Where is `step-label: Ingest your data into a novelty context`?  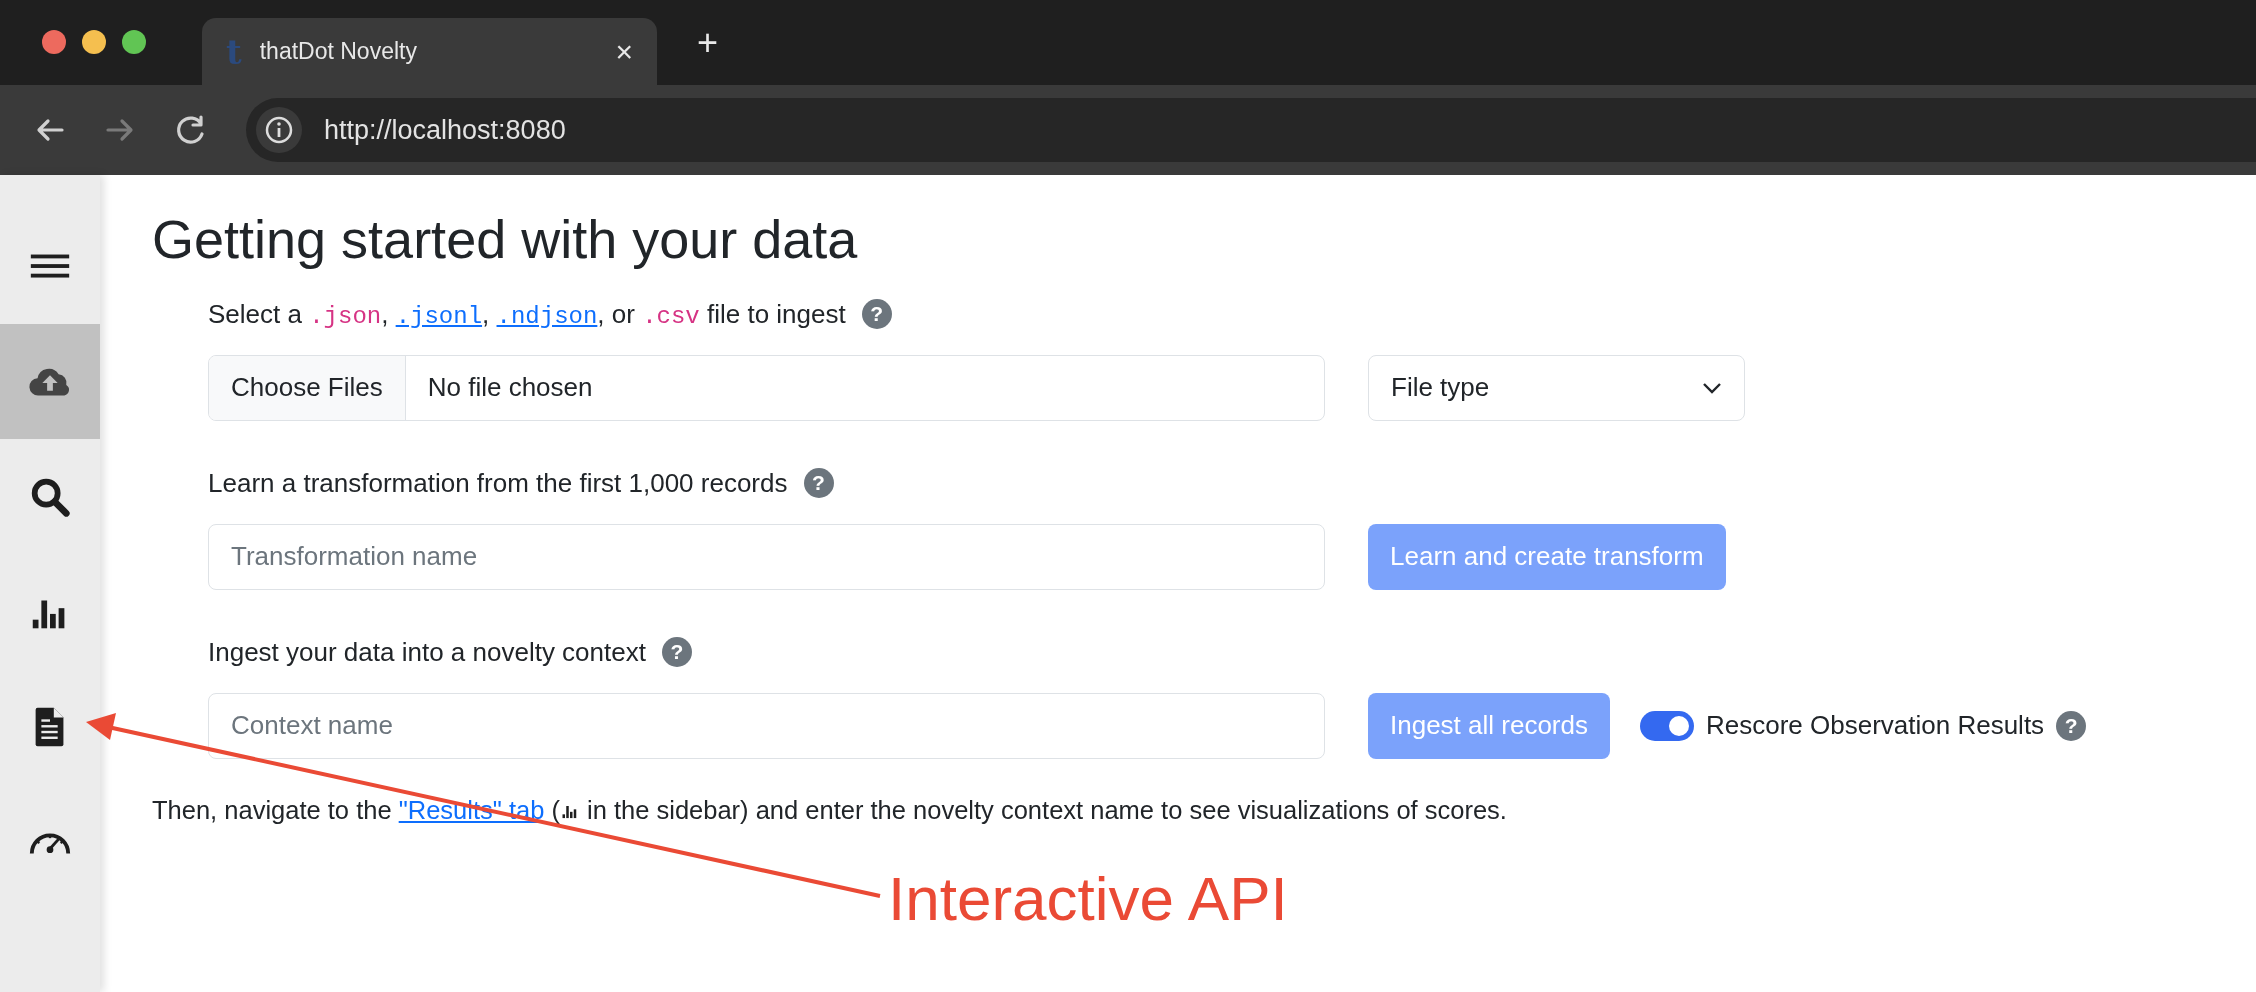 step-label: Ingest your data into a novelty context is located at coordinates (427, 652).